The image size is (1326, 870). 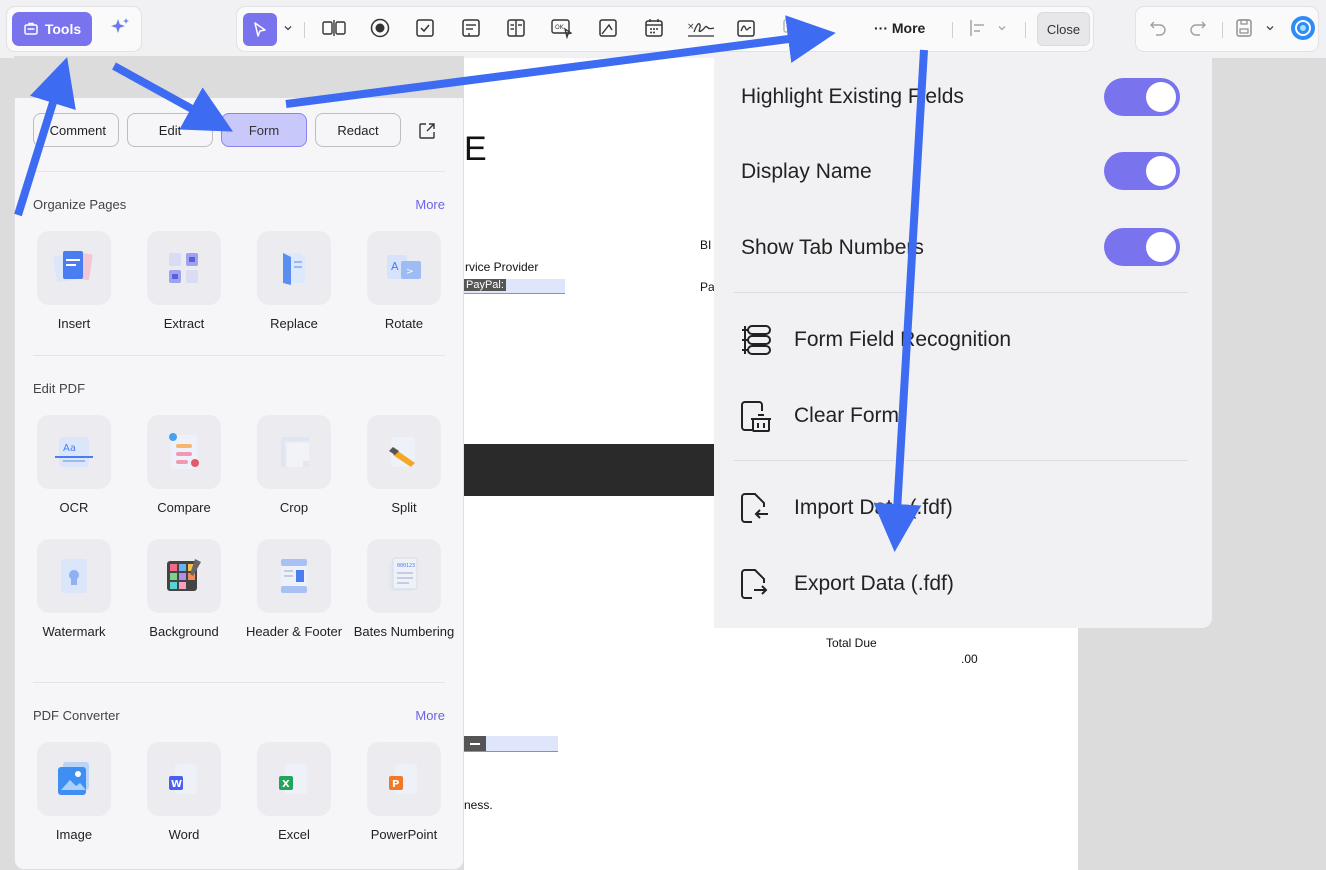 I want to click on save-icon, so click(x=1244, y=28).